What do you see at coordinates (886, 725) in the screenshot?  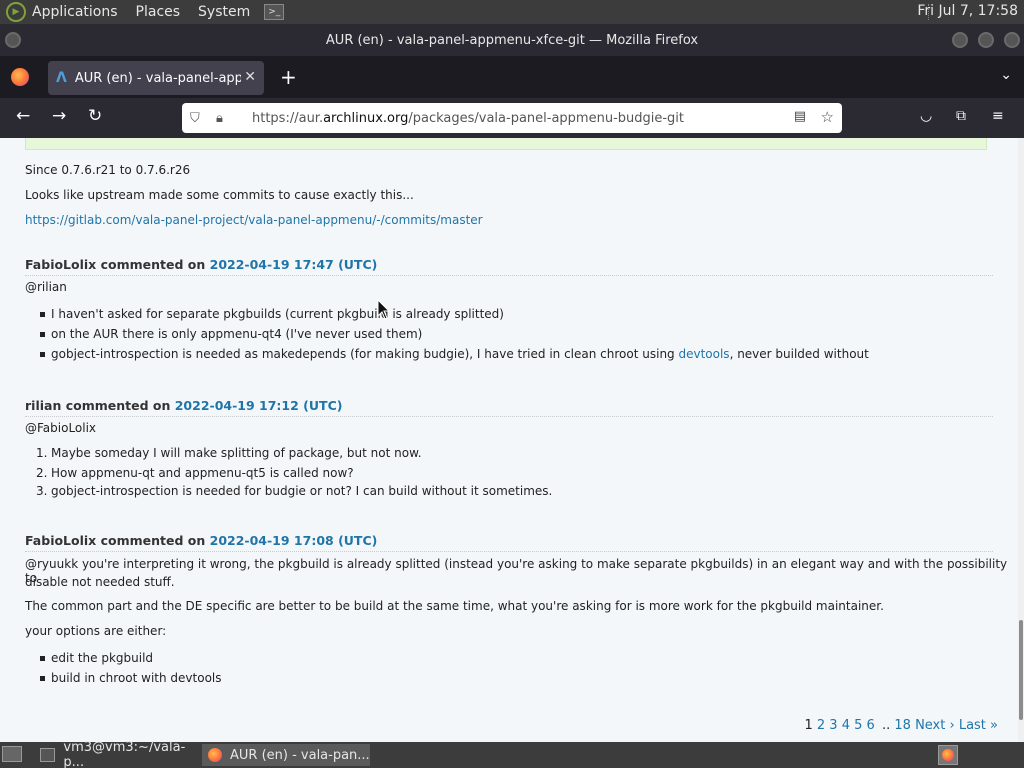 I see `page-ellipsis: ..` at bounding box center [886, 725].